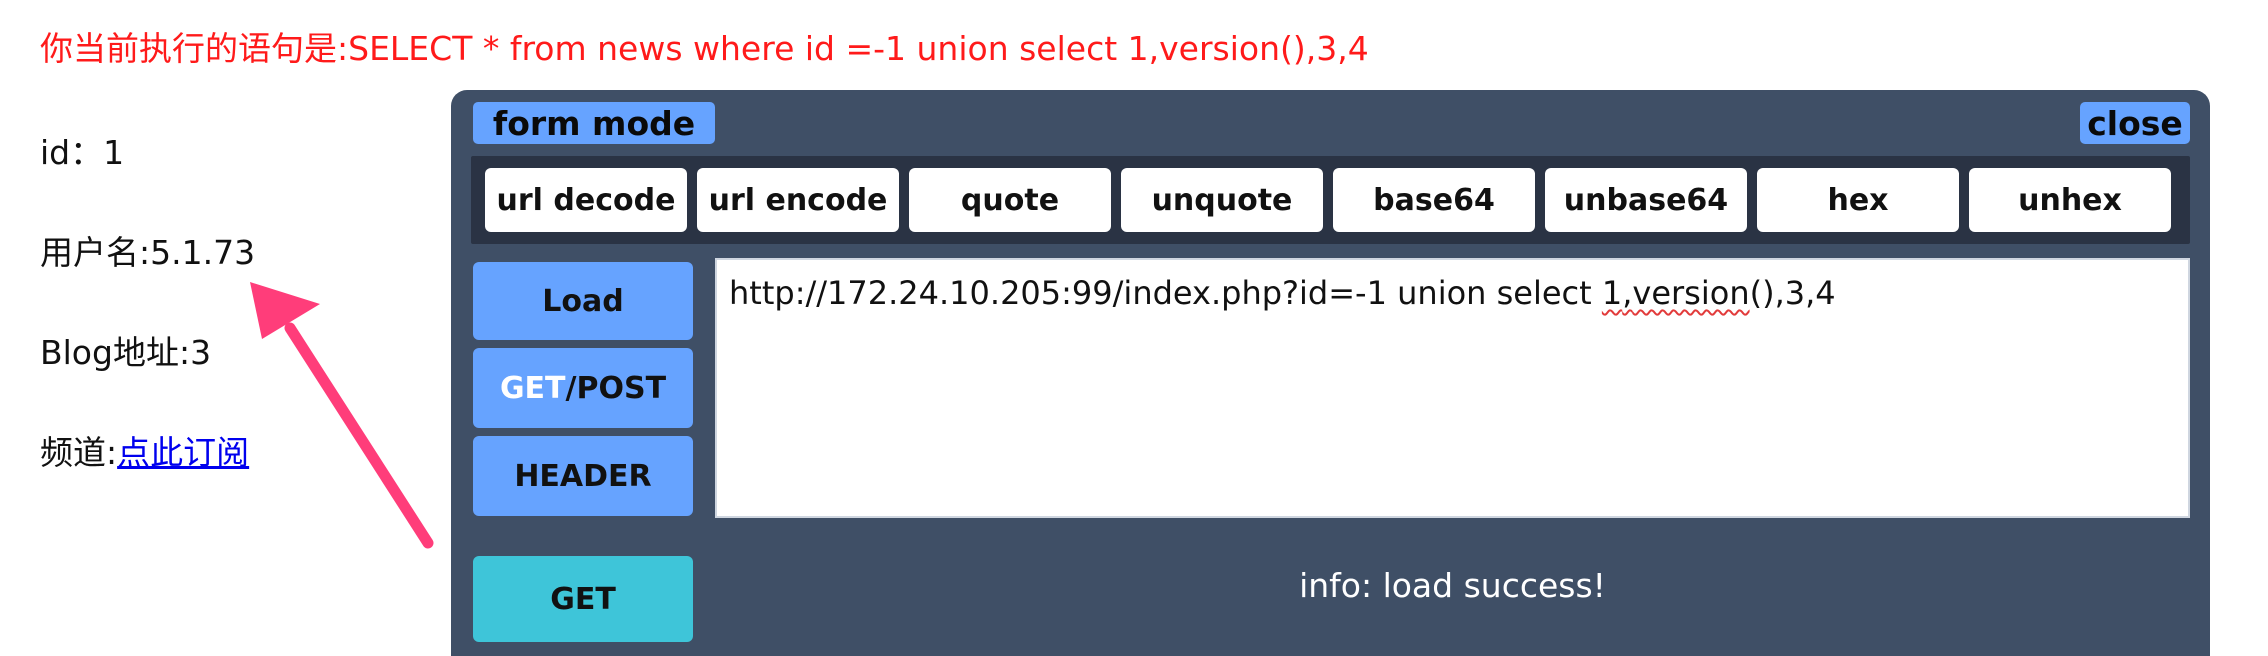 This screenshot has height=656, width=2268. What do you see at coordinates (2135, 123) in the screenshot?
I see `close-button: close` at bounding box center [2135, 123].